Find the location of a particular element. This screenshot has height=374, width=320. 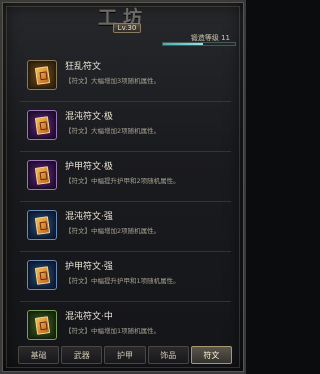

forge-progress-bar is located at coordinates (199, 44).